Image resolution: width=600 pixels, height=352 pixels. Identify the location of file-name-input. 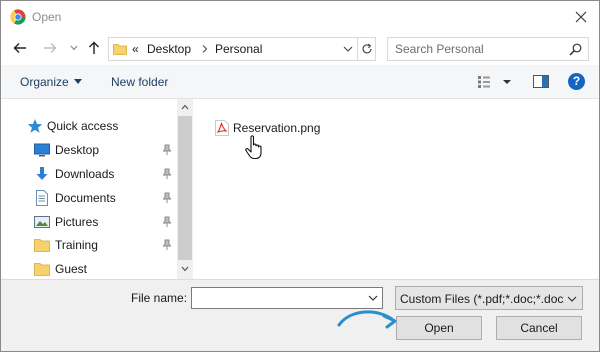
(277, 298).